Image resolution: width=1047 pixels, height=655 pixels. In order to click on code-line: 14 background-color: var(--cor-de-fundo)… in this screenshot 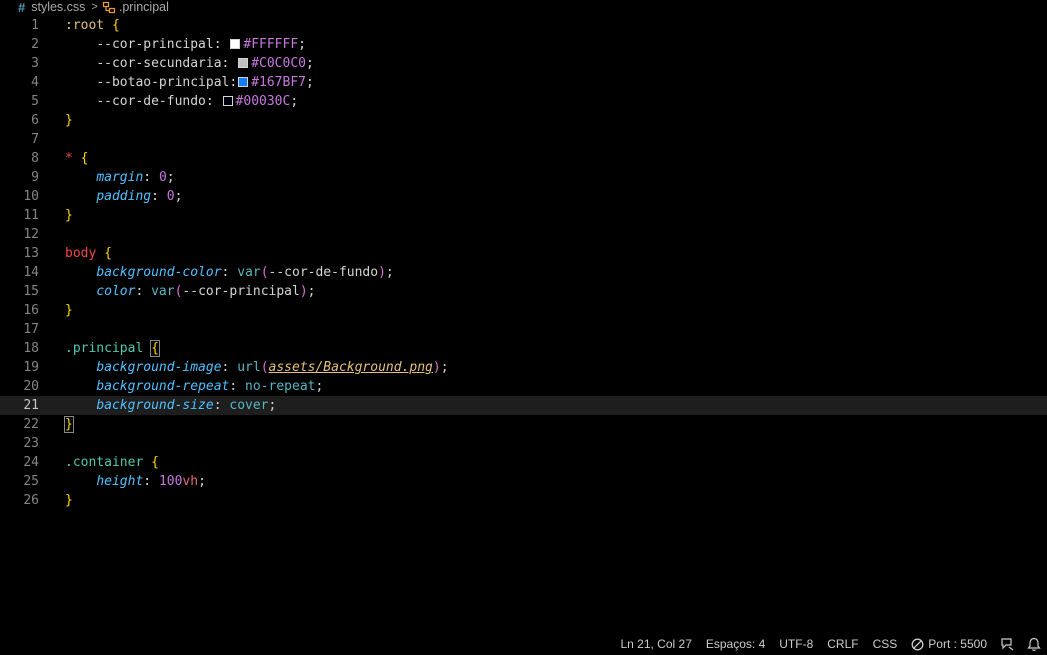, I will do `click(523, 272)`.